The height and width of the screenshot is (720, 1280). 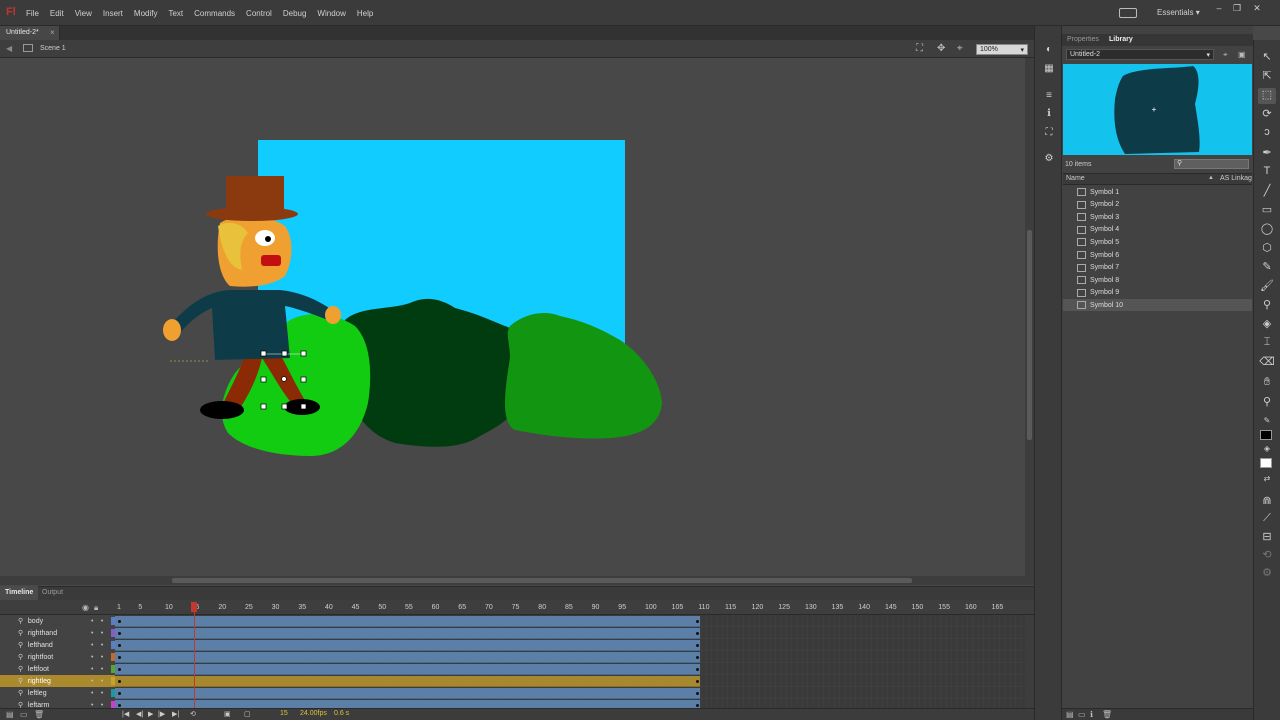 I want to click on layer-name: lefthand, so click(x=57, y=645).